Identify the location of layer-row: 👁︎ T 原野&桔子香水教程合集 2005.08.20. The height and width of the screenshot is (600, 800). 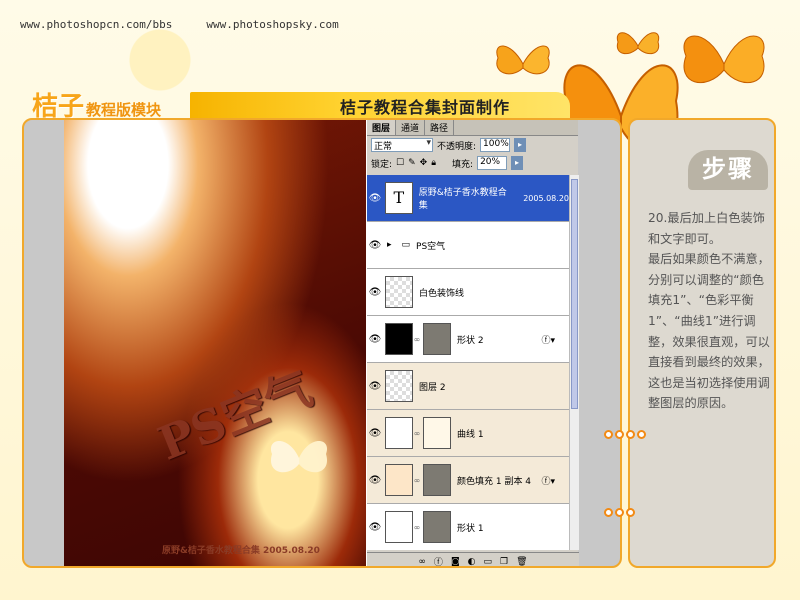
(468, 198).